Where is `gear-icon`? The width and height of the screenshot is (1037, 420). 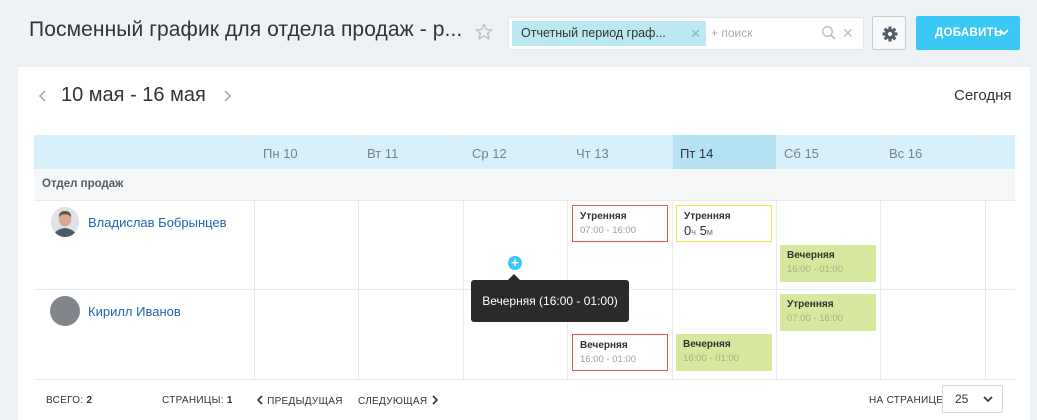 gear-icon is located at coordinates (890, 34).